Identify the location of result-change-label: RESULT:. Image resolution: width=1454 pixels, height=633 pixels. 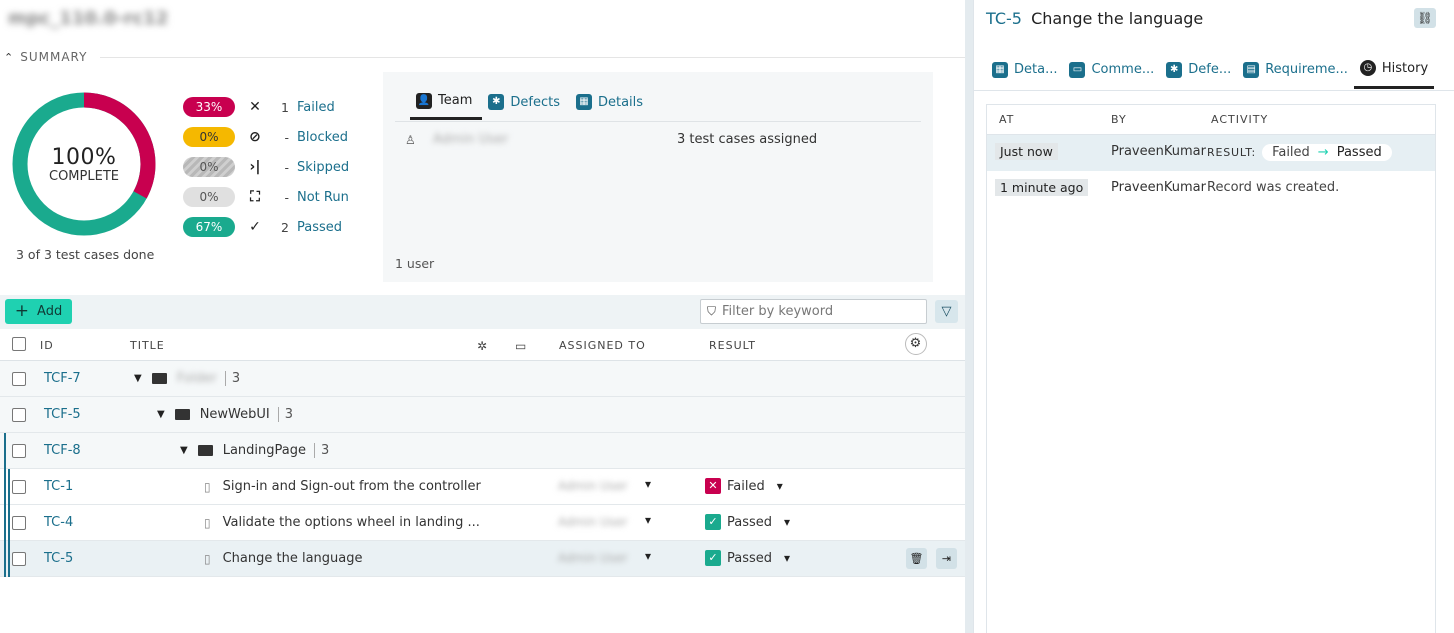
(1232, 152).